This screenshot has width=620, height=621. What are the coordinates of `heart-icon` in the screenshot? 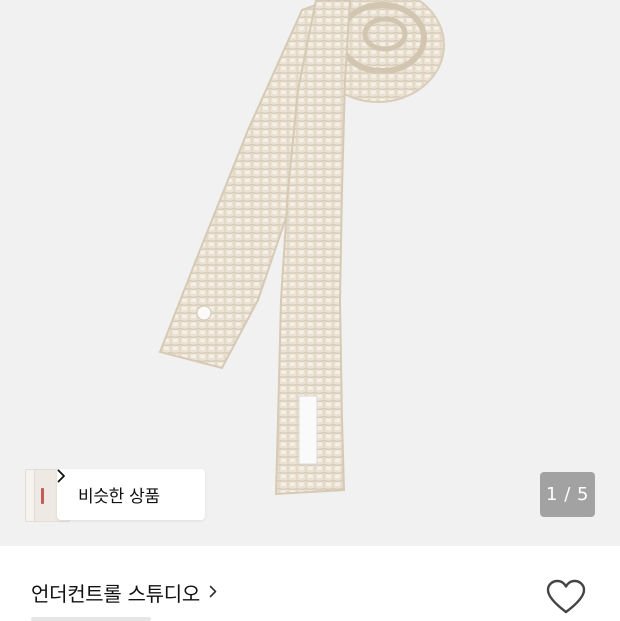 It's located at (566, 596).